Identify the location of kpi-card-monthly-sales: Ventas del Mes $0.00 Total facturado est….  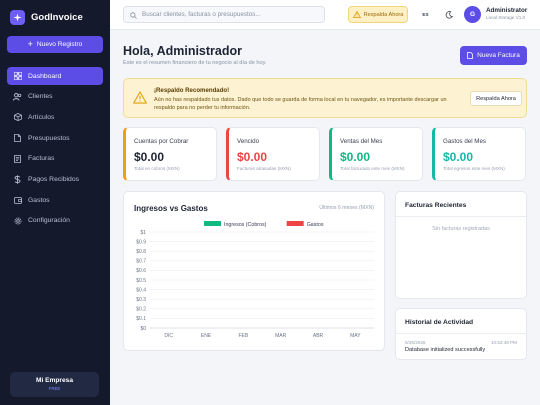
(376, 154).